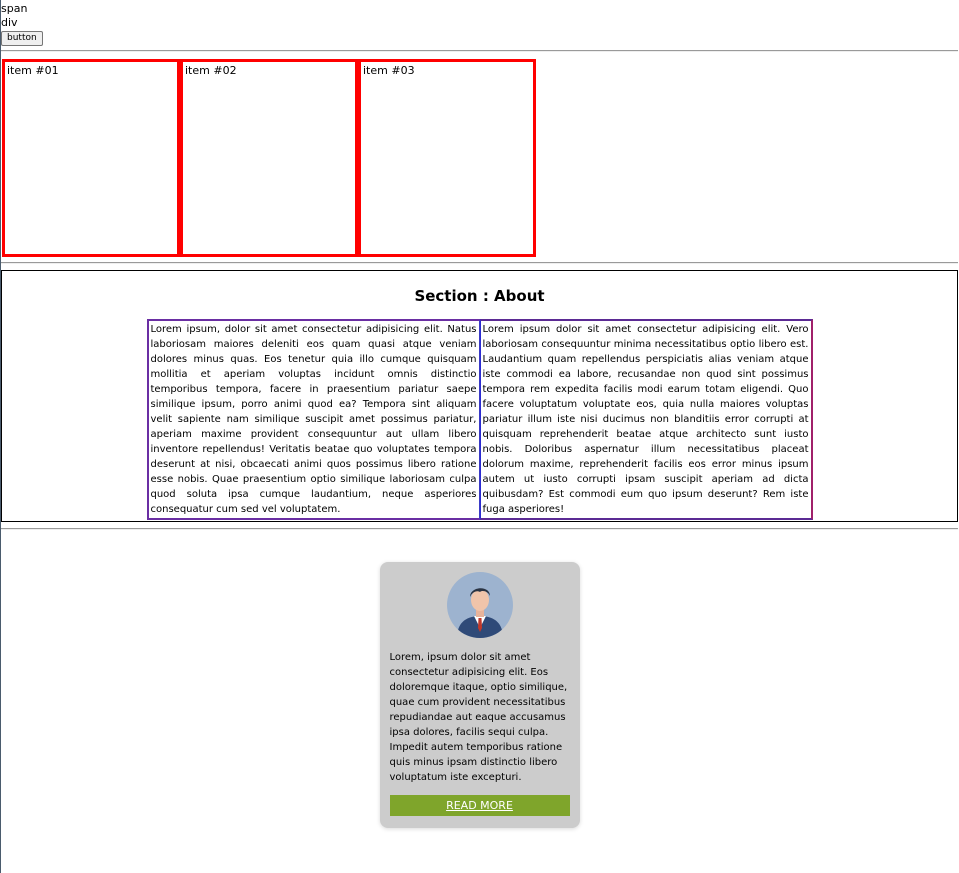  Describe the element at coordinates (479, 263) in the screenshot. I see `divider` at that location.